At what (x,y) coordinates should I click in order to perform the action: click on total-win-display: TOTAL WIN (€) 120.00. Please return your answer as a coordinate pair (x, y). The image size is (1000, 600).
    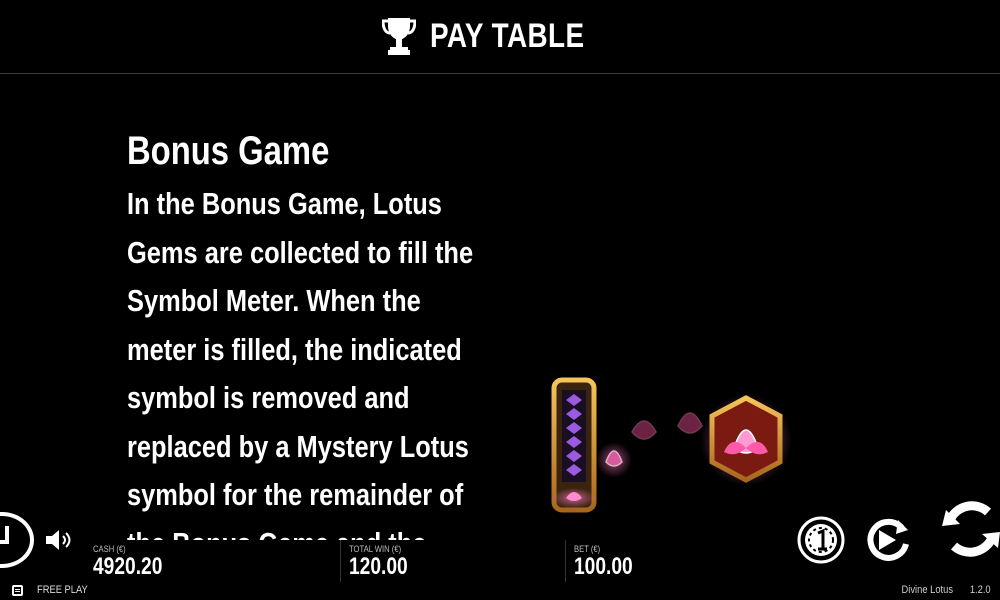
    Looking at the image, I should click on (385, 562).